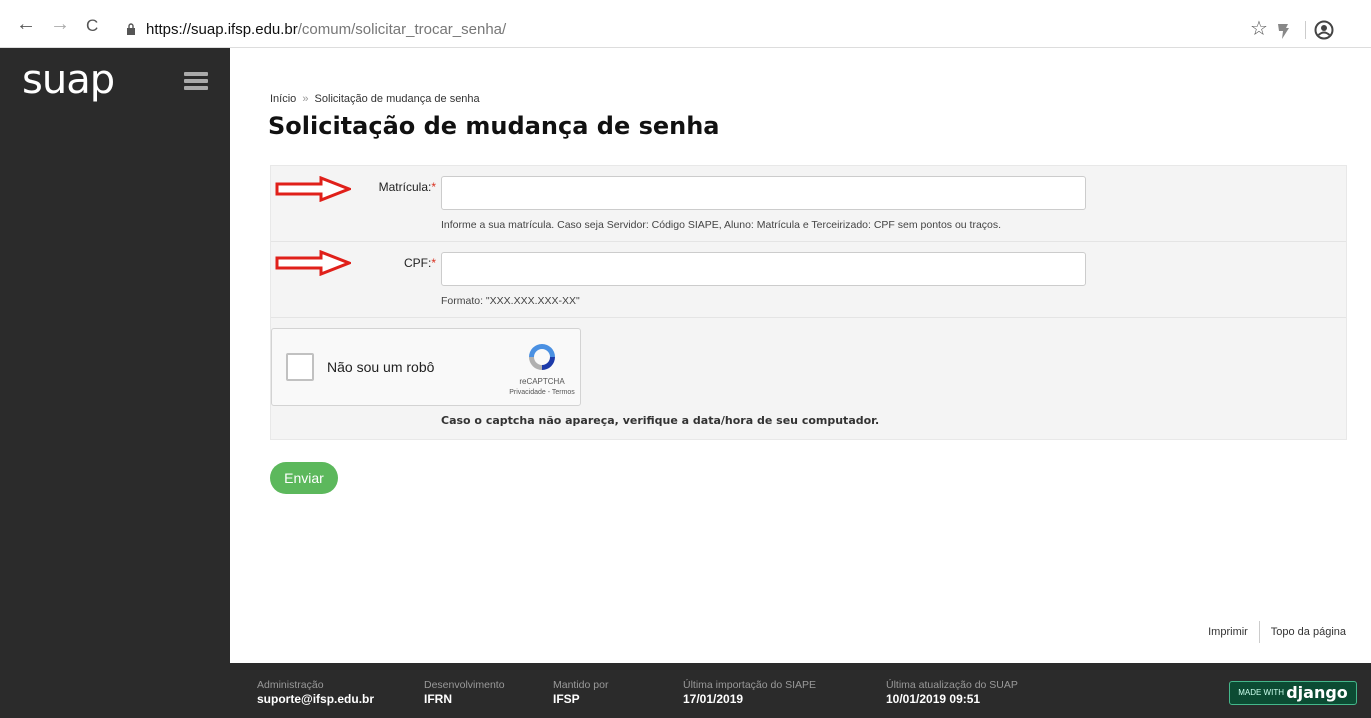 This screenshot has height=718, width=1371. I want to click on extension-icon, so click(1283, 31).